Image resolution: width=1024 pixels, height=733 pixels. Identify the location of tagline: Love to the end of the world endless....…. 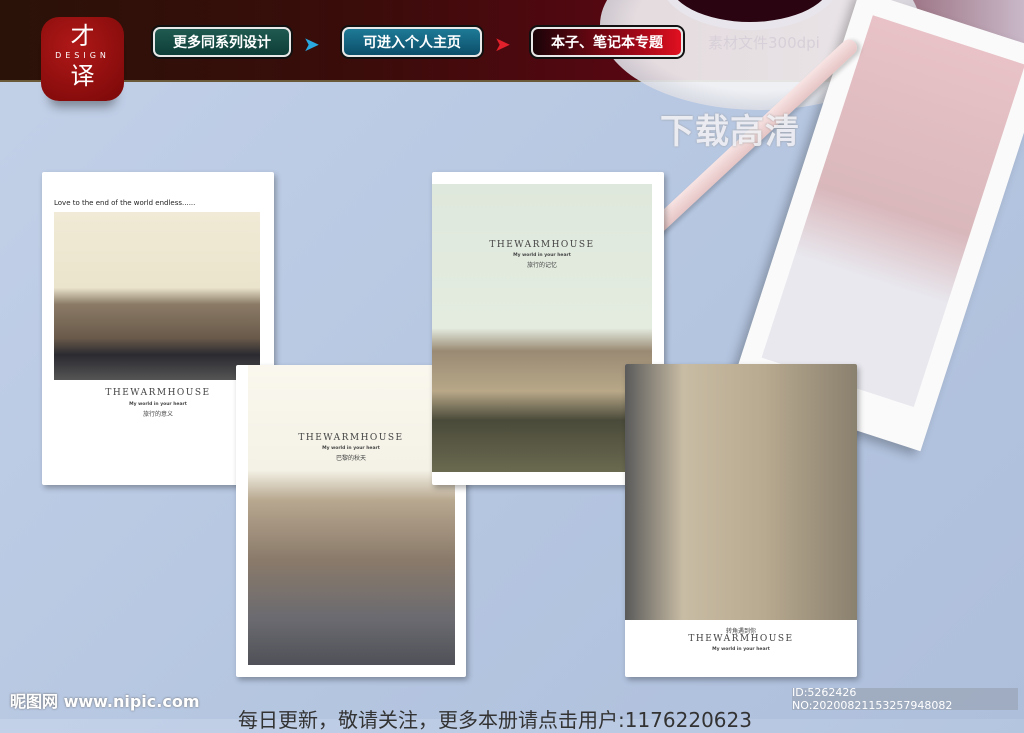
(125, 203).